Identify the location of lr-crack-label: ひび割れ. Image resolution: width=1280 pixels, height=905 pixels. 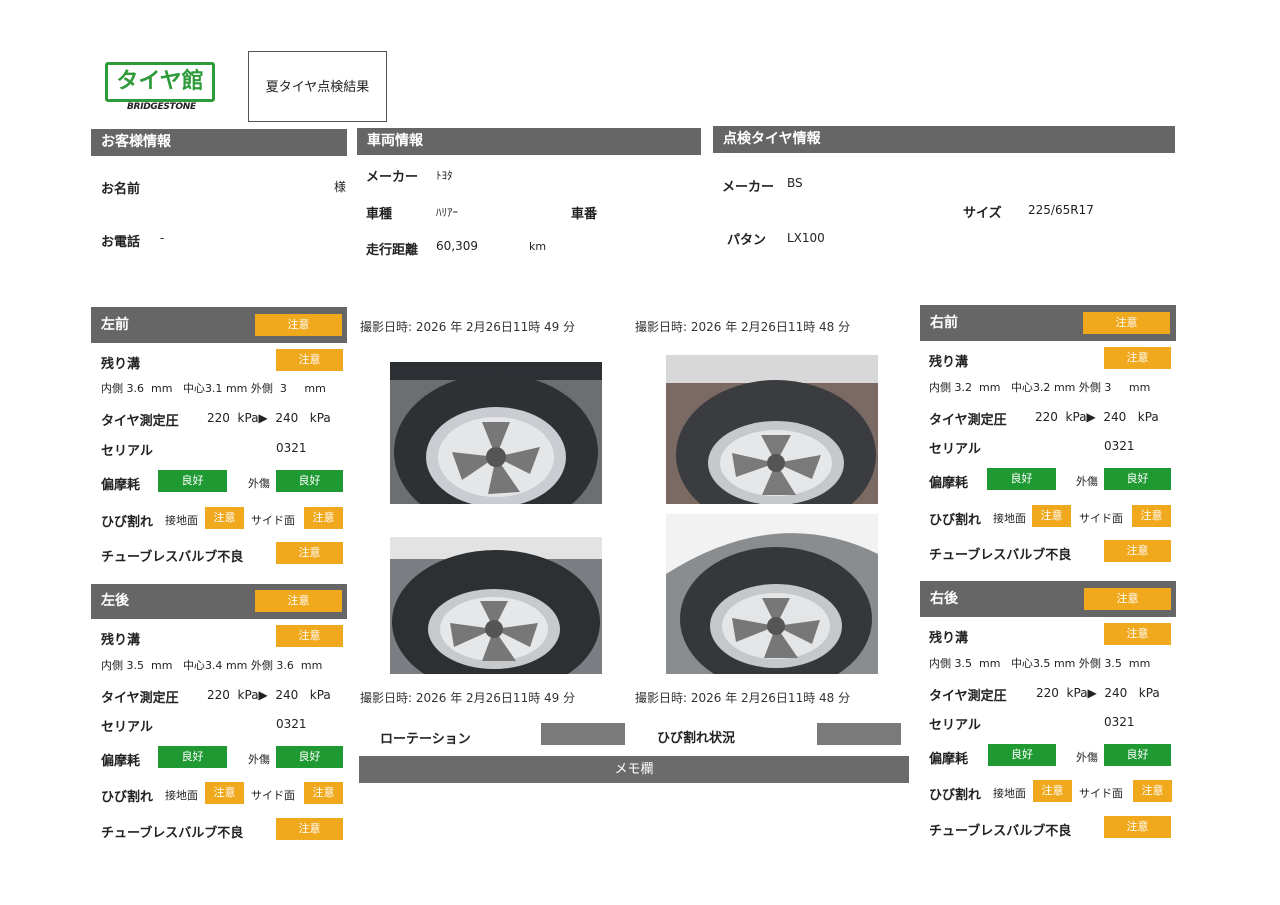
(127, 797).